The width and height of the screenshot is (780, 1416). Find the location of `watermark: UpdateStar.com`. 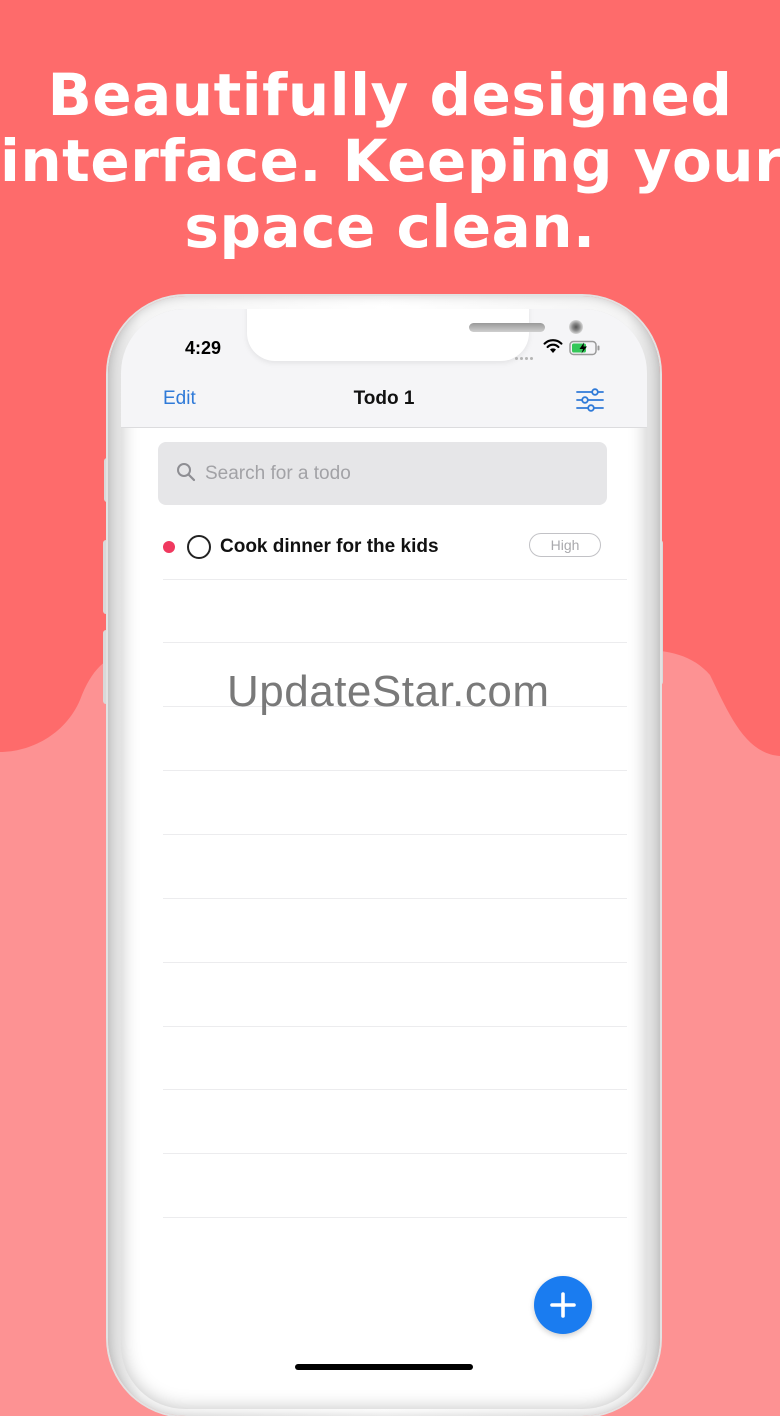

watermark: UpdateStar.com is located at coordinates (388, 691).